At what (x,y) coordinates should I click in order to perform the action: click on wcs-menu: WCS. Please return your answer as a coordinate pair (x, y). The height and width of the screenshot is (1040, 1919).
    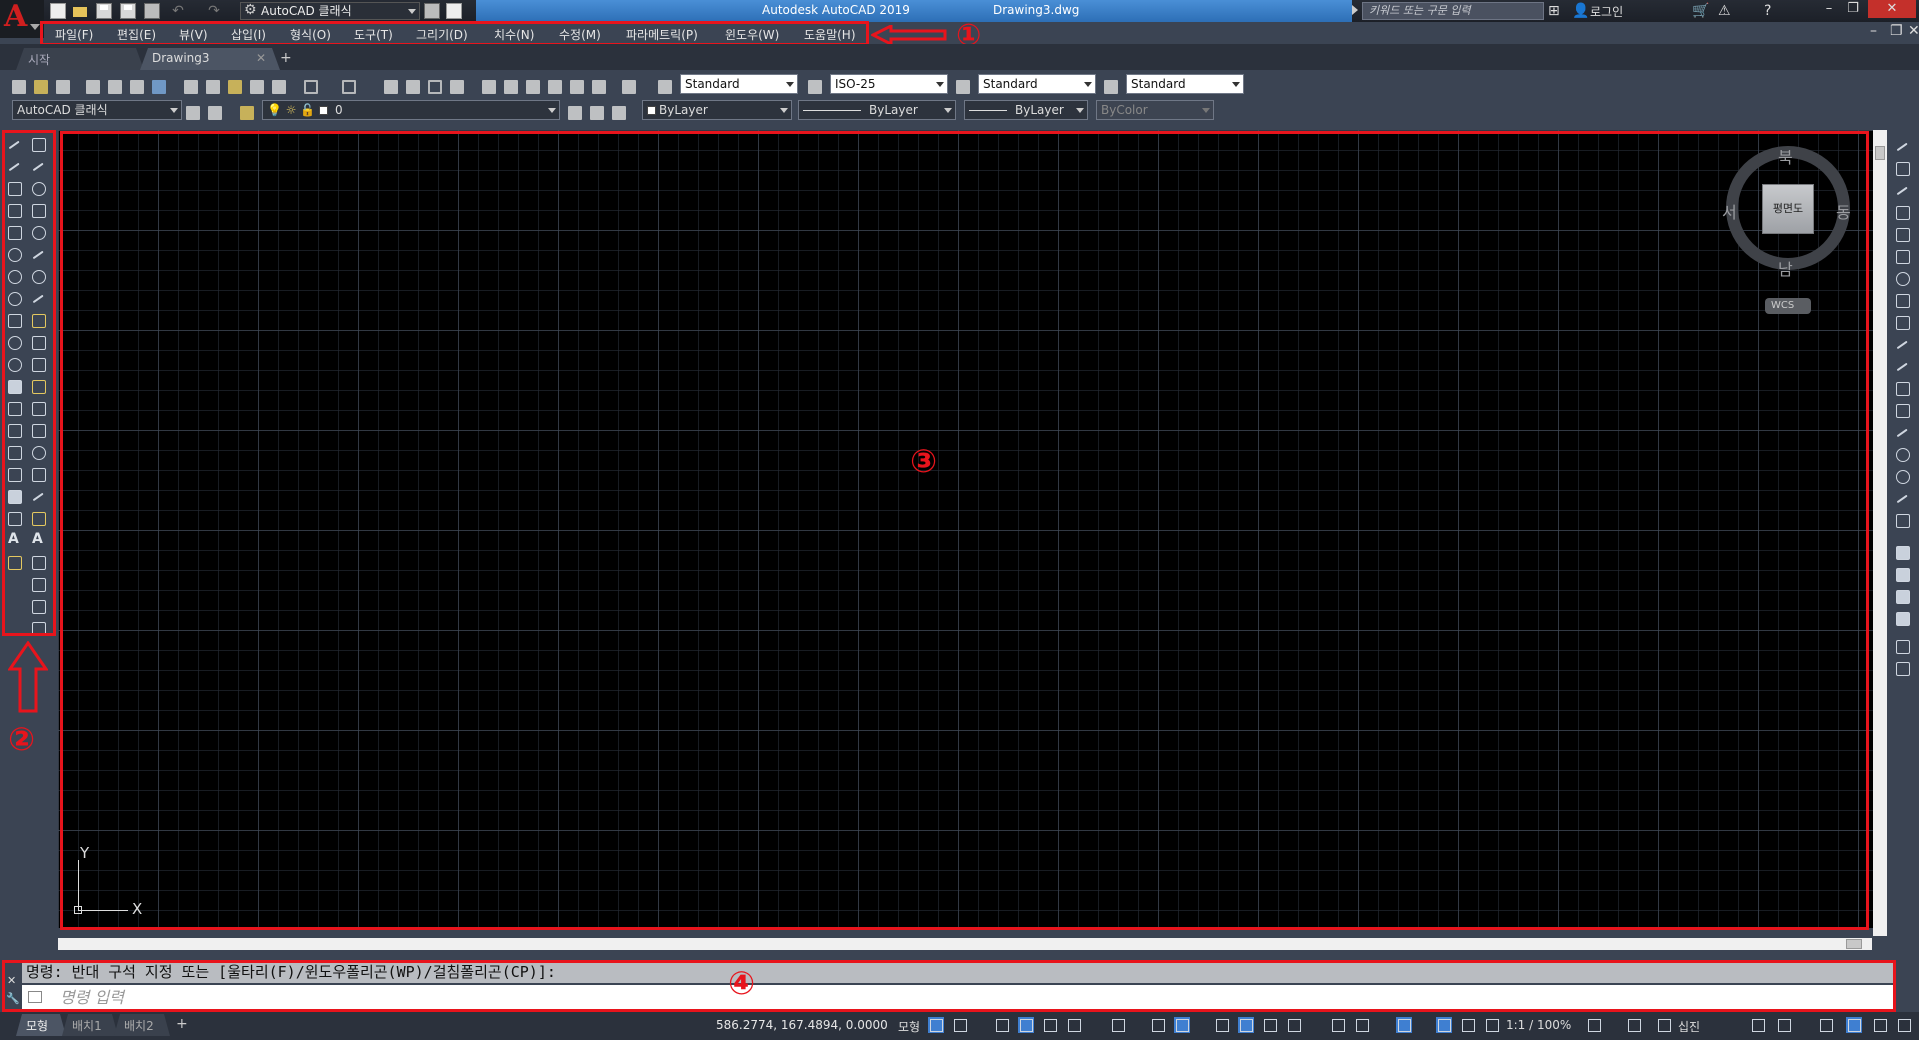
    Looking at the image, I should click on (1788, 306).